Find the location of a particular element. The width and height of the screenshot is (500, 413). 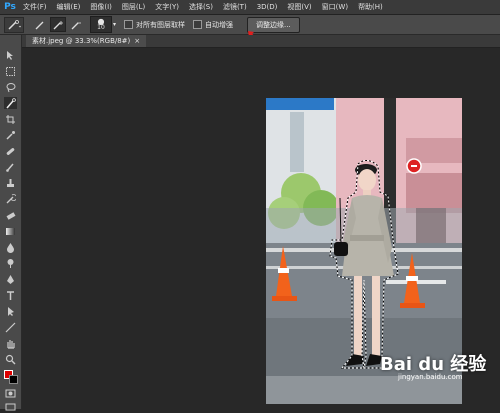

screen-mode-icon is located at coordinates (10, 407).